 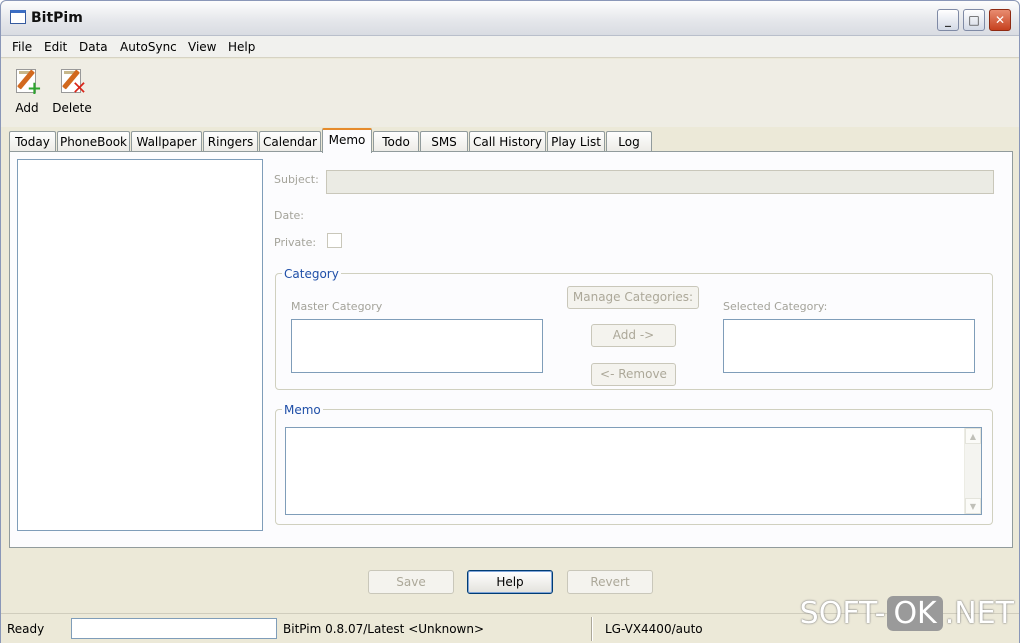 What do you see at coordinates (334, 240) in the screenshot?
I see `private-checkbox` at bounding box center [334, 240].